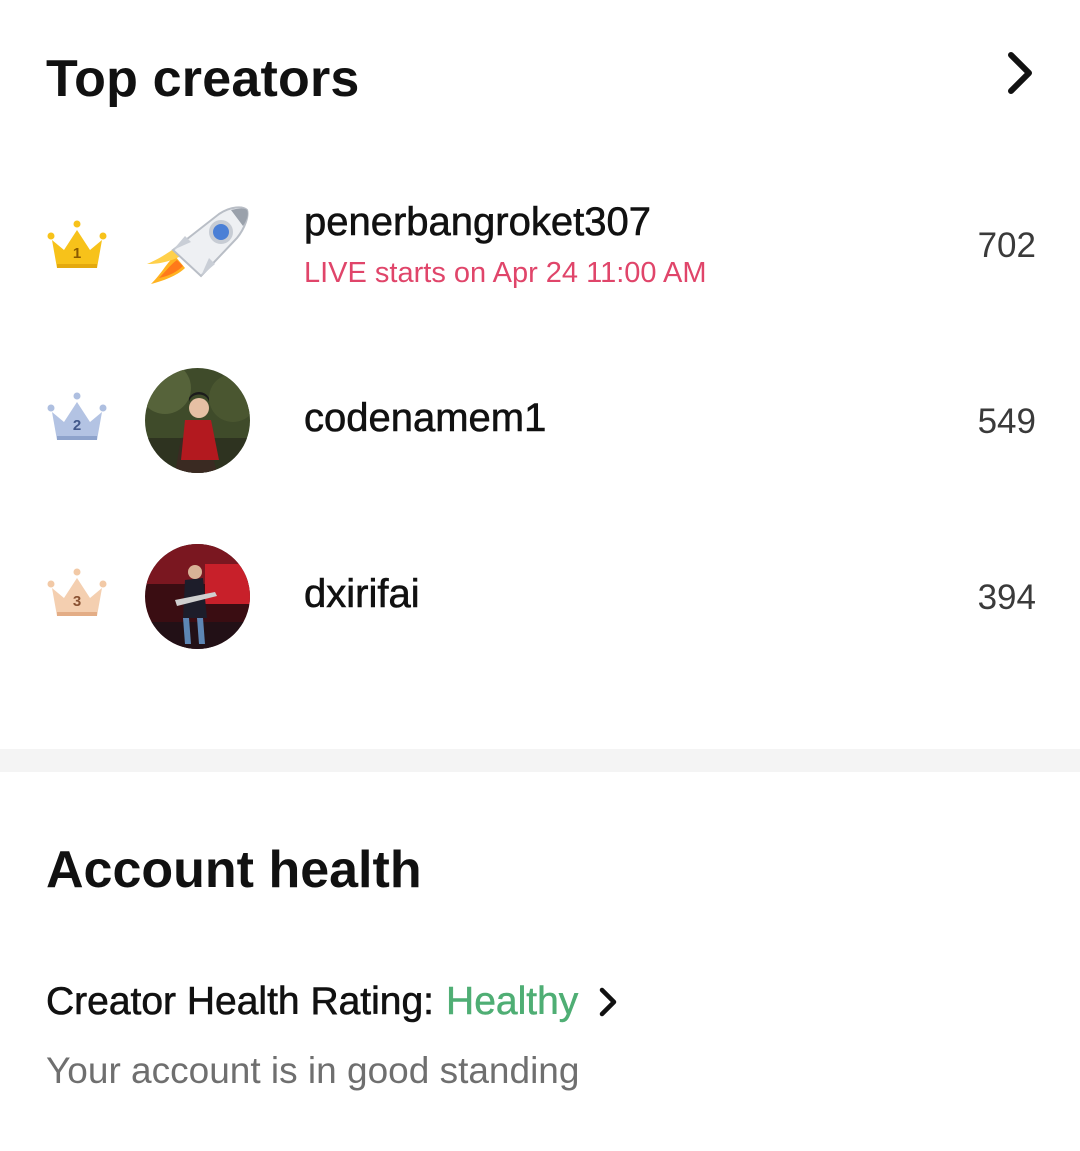 The width and height of the screenshot is (1080, 1151). Describe the element at coordinates (203, 79) in the screenshot. I see `top-creators-title: Top creators` at that location.